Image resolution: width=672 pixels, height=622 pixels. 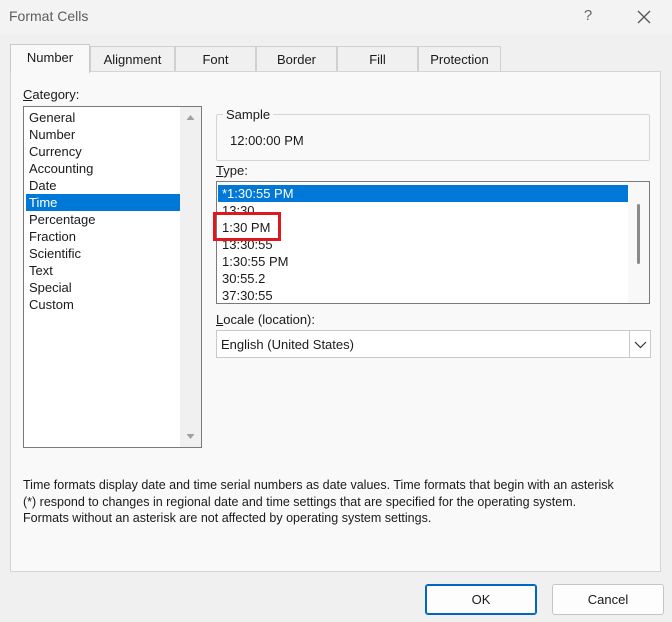 What do you see at coordinates (103, 202) in the screenshot?
I see `category-item-time: Time` at bounding box center [103, 202].